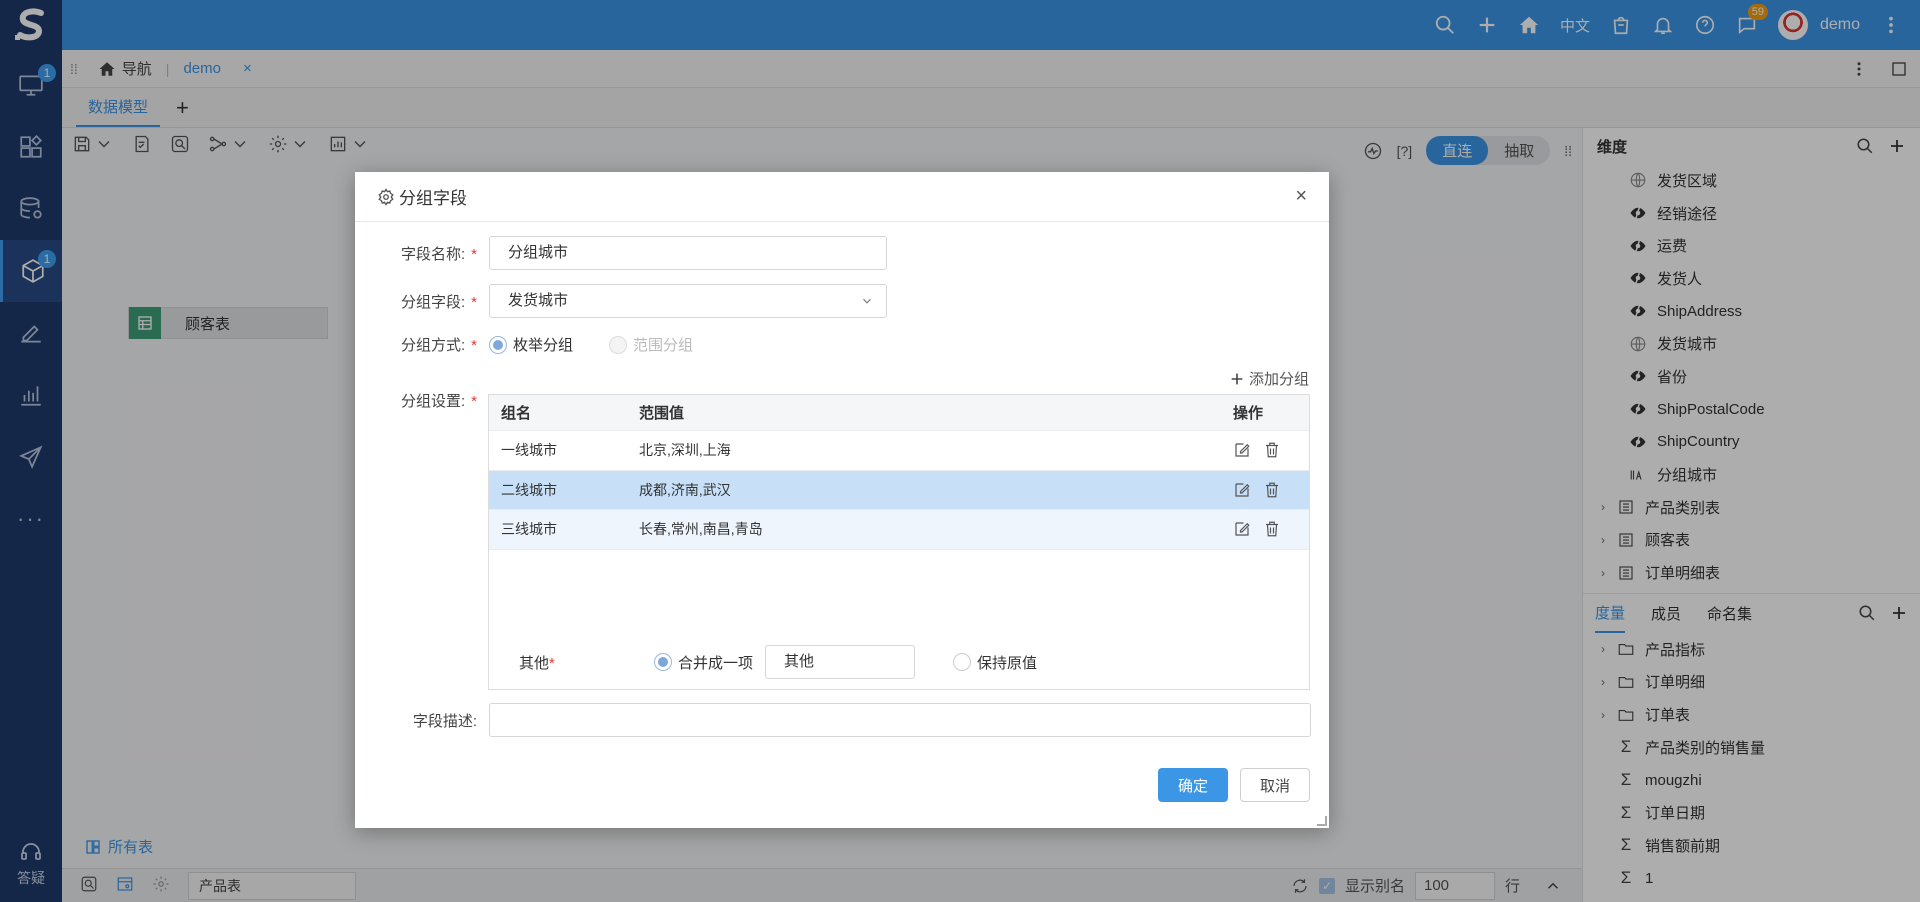  I want to click on col-range-values: 范围值, so click(662, 413).